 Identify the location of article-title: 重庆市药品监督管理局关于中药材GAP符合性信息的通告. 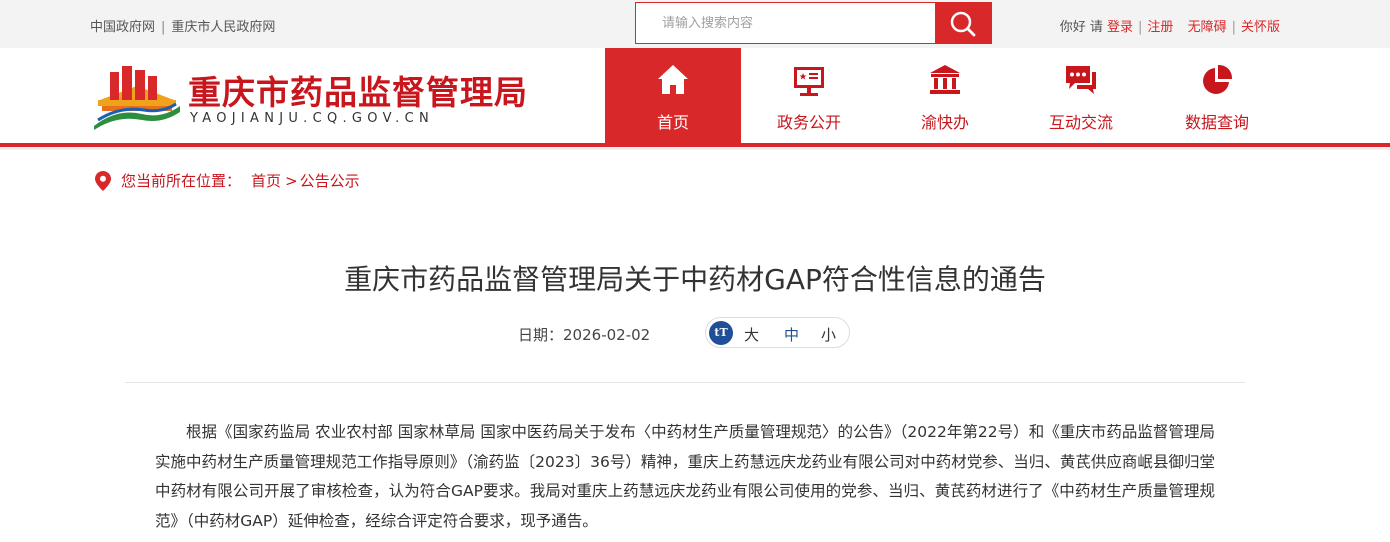
(695, 279).